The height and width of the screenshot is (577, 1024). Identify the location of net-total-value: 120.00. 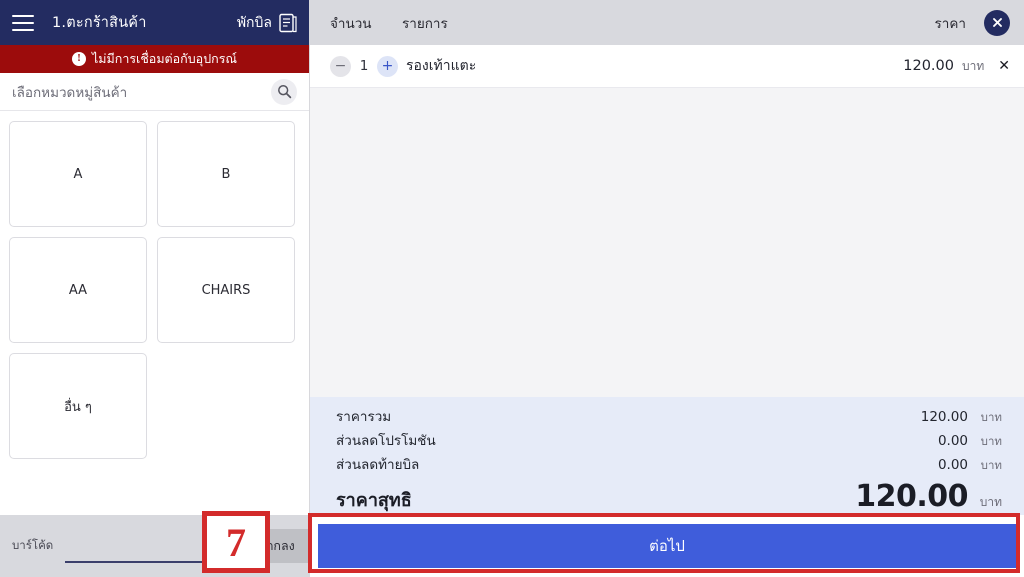
(911, 496).